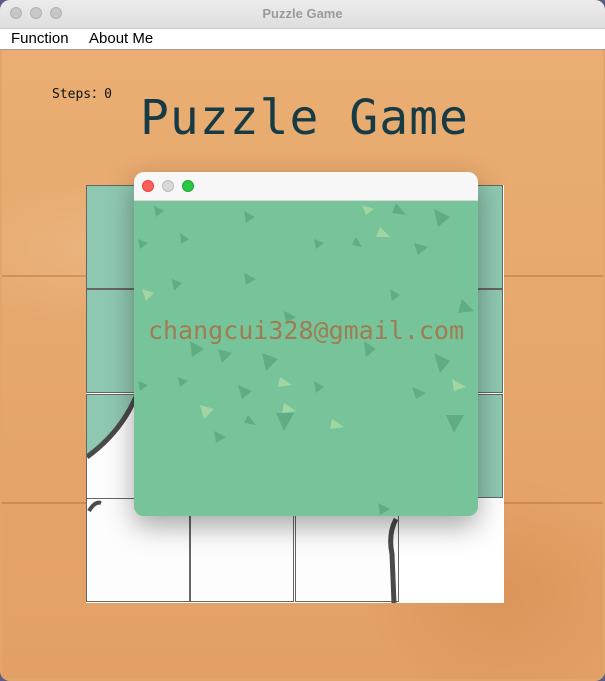  What do you see at coordinates (168, 186) in the screenshot?
I see `dialog-minimize-button` at bounding box center [168, 186].